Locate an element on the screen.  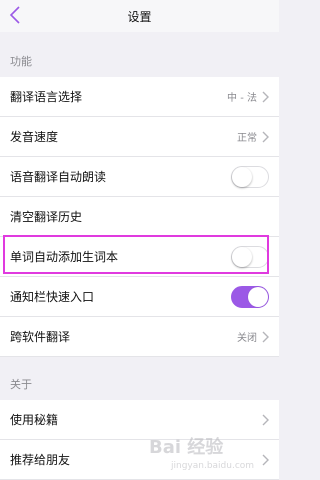
row-notification-shortcut: 通知栏快速入口 is located at coordinates (139, 297).